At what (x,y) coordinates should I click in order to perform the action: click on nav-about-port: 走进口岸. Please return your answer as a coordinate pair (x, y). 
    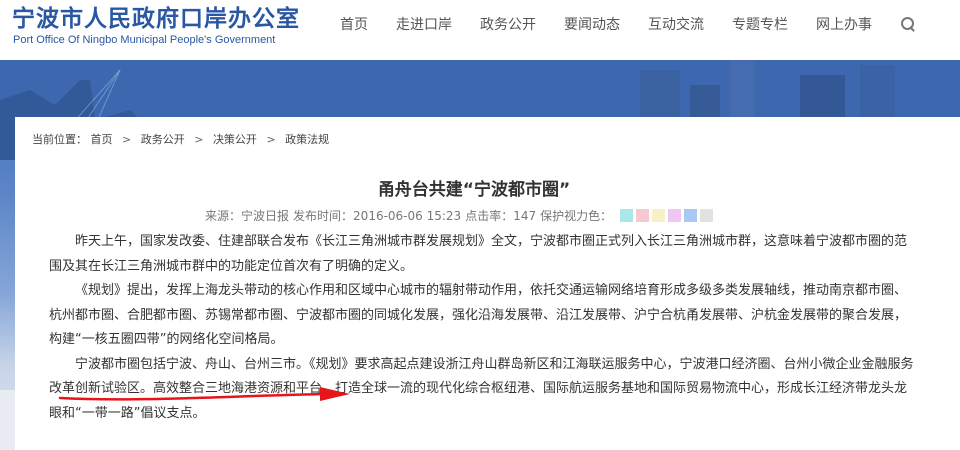
    Looking at the image, I should click on (424, 24).